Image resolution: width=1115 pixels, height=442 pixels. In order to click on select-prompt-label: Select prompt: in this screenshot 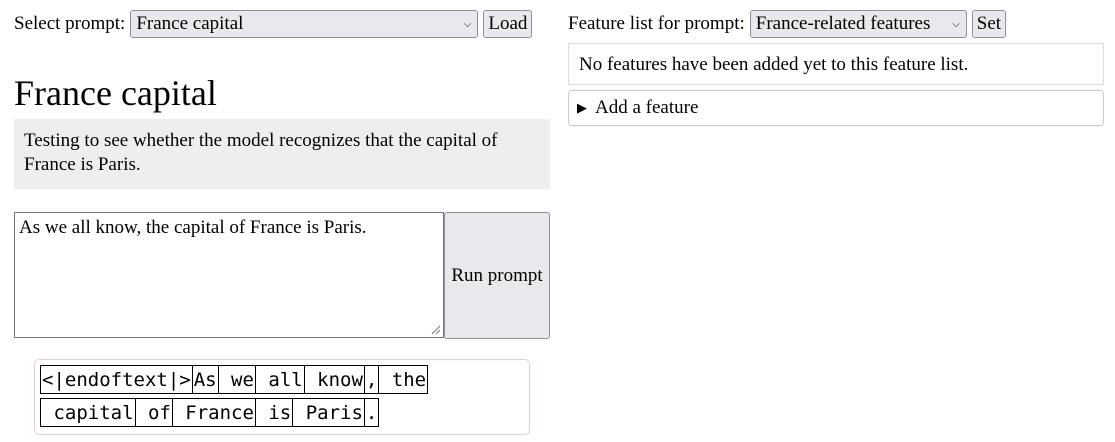, I will do `click(70, 23)`.